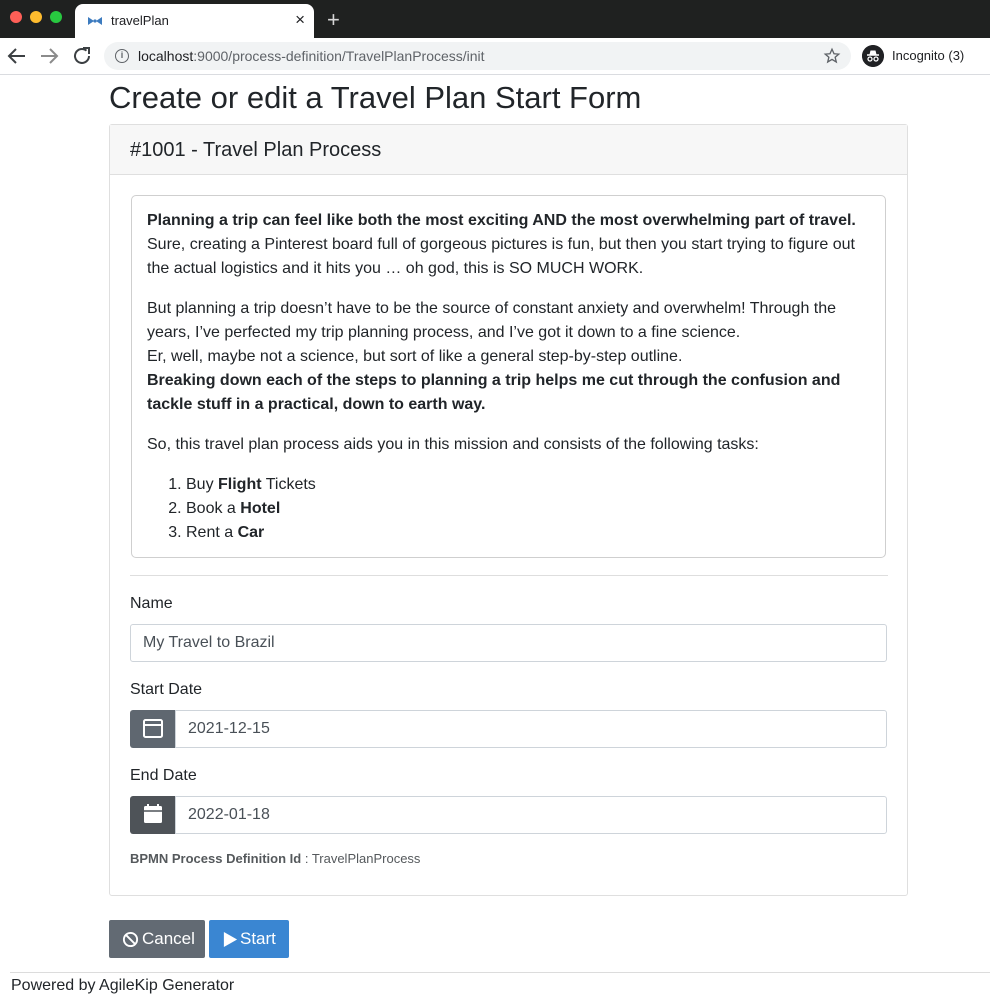  I want to click on calendar-filled-icon, so click(153, 813).